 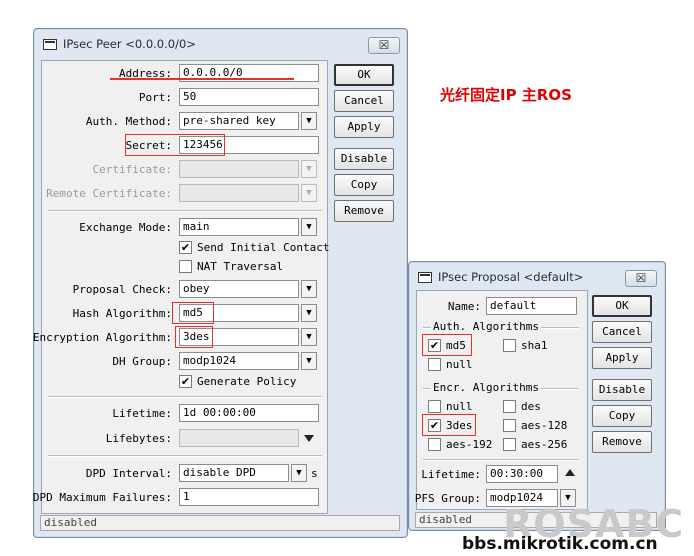 What do you see at coordinates (185, 266) in the screenshot?
I see `nat-traversal-checkbox` at bounding box center [185, 266].